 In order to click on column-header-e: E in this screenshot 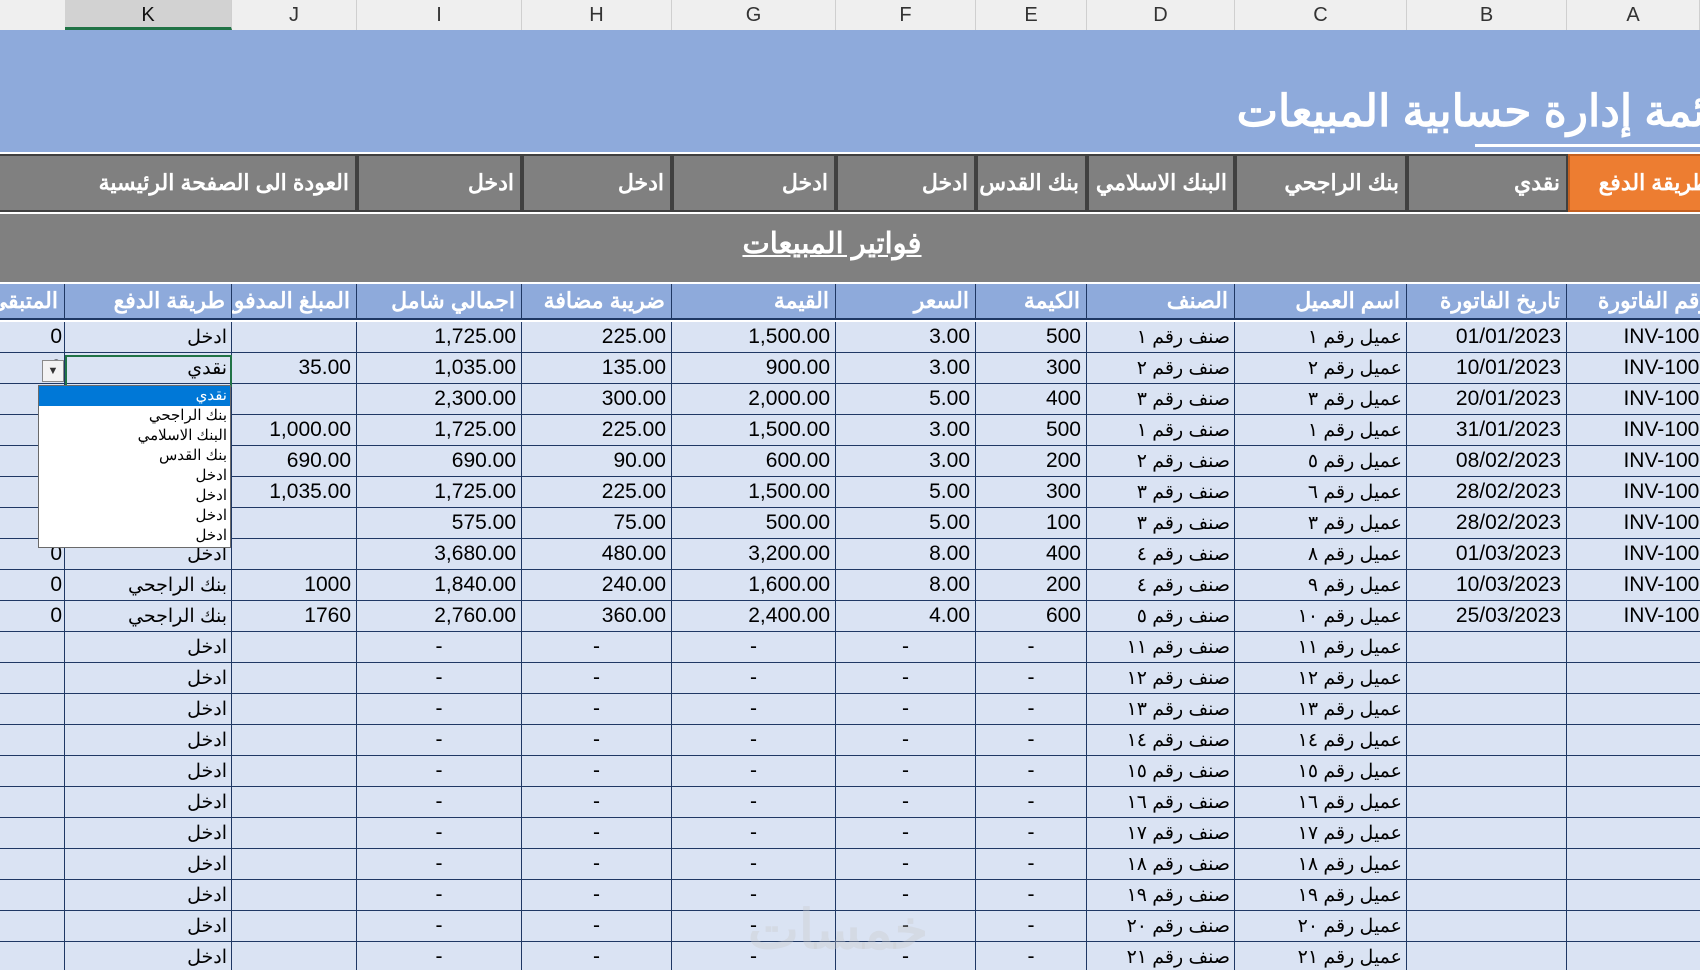, I will do `click(1031, 15)`.